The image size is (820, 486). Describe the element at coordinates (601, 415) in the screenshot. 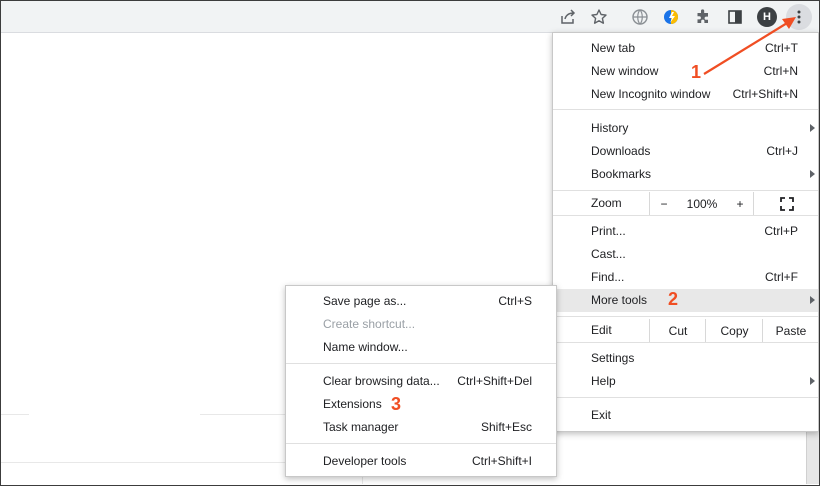

I see `menu-item-label: Exit` at that location.